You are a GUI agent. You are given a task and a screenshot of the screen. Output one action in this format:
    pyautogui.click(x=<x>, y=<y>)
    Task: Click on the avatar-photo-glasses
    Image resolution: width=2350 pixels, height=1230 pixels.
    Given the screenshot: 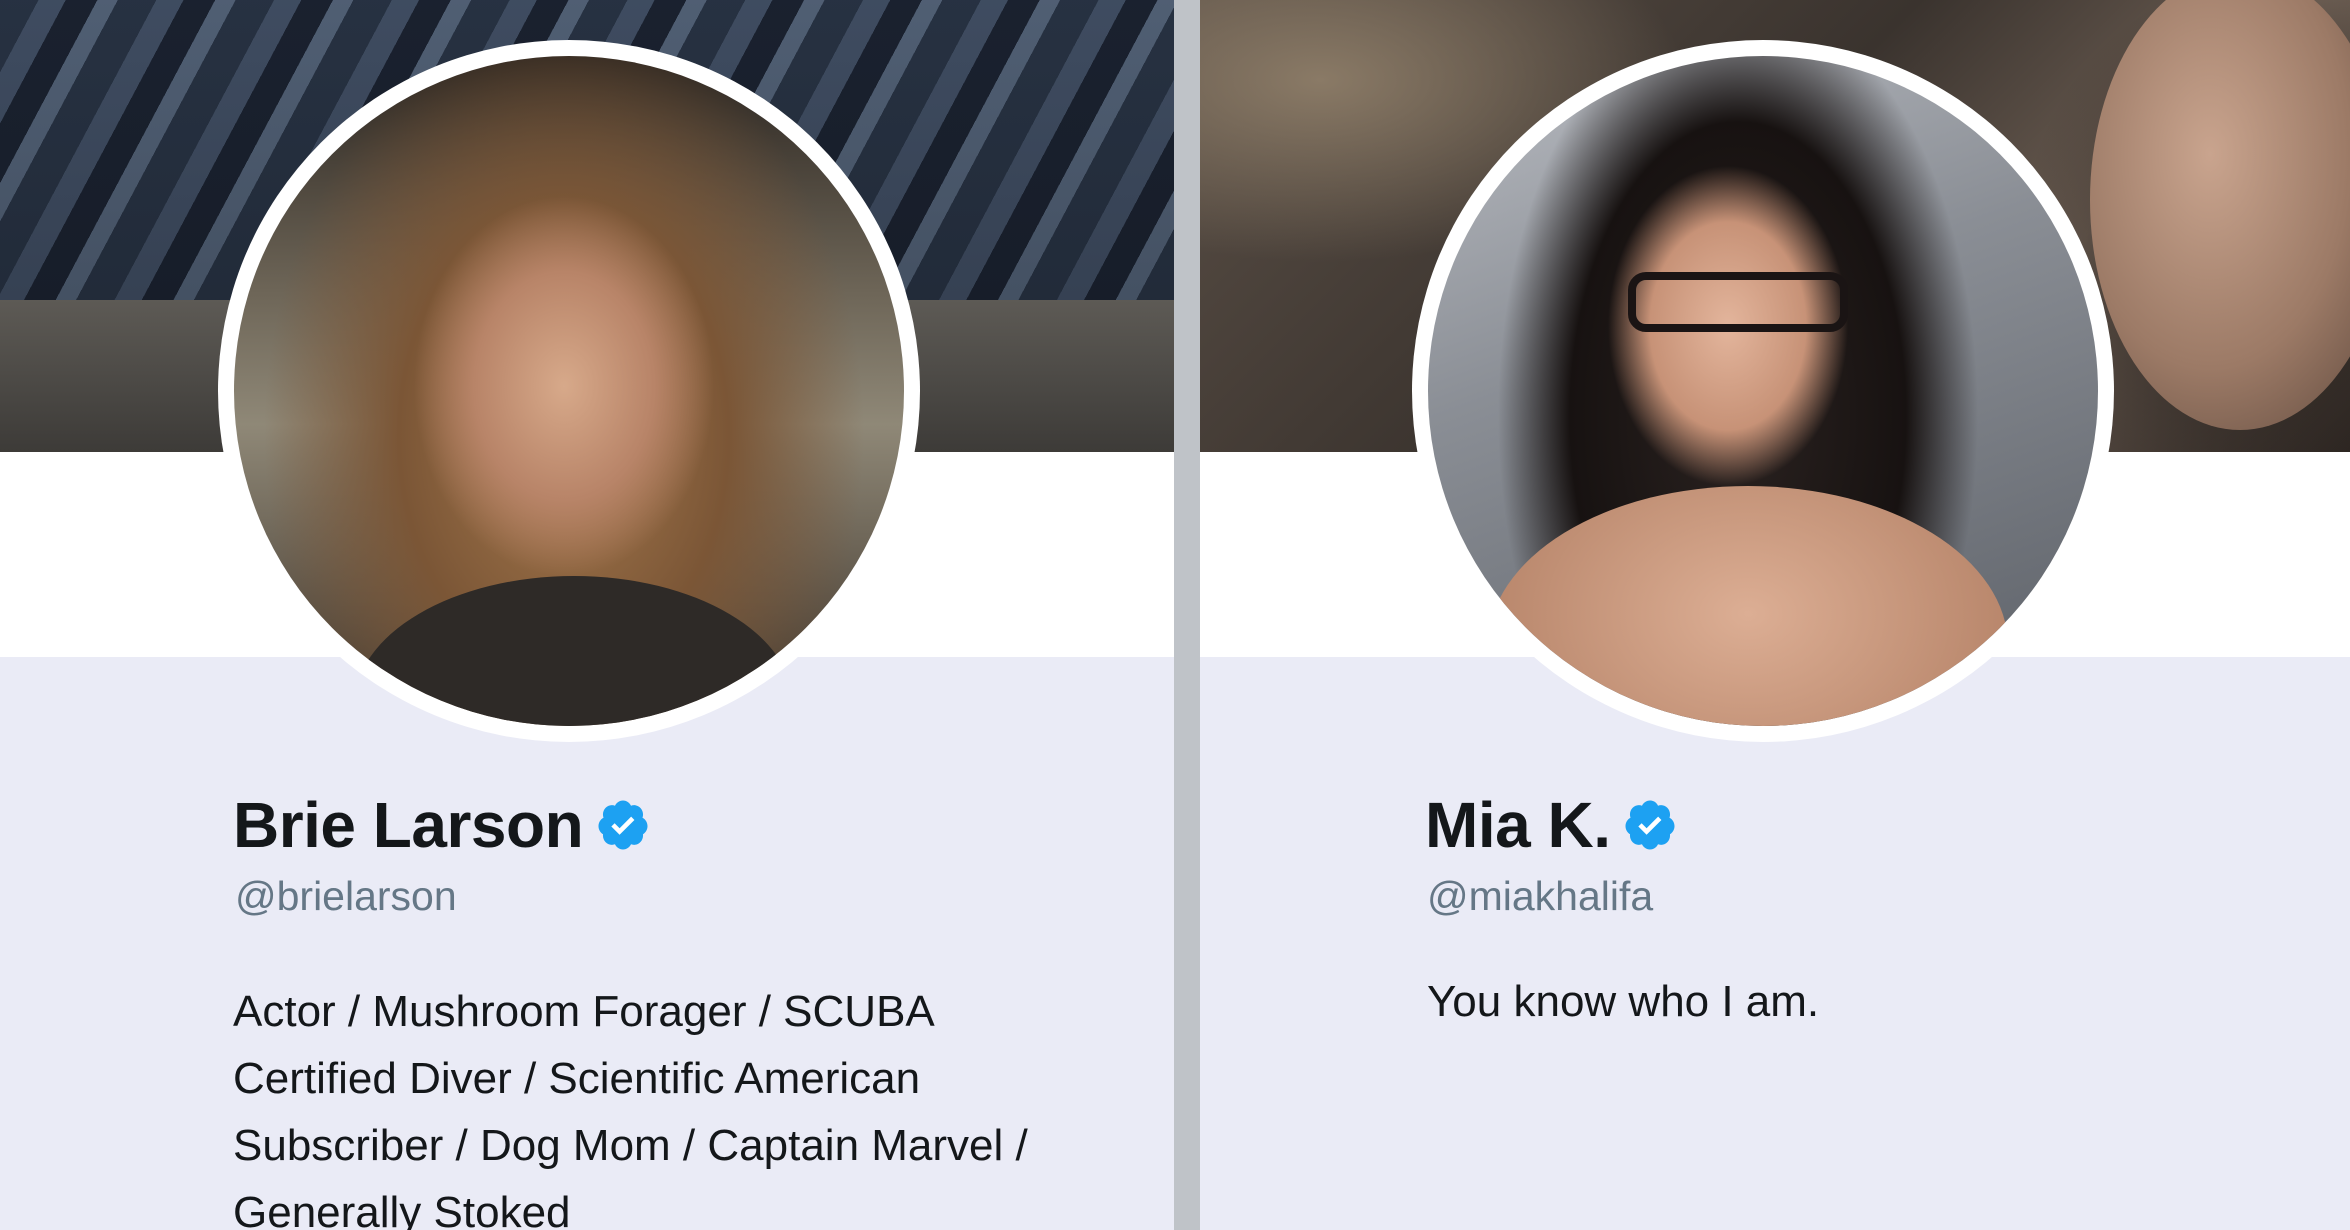 What is the action you would take?
    pyautogui.click(x=1738, y=302)
    